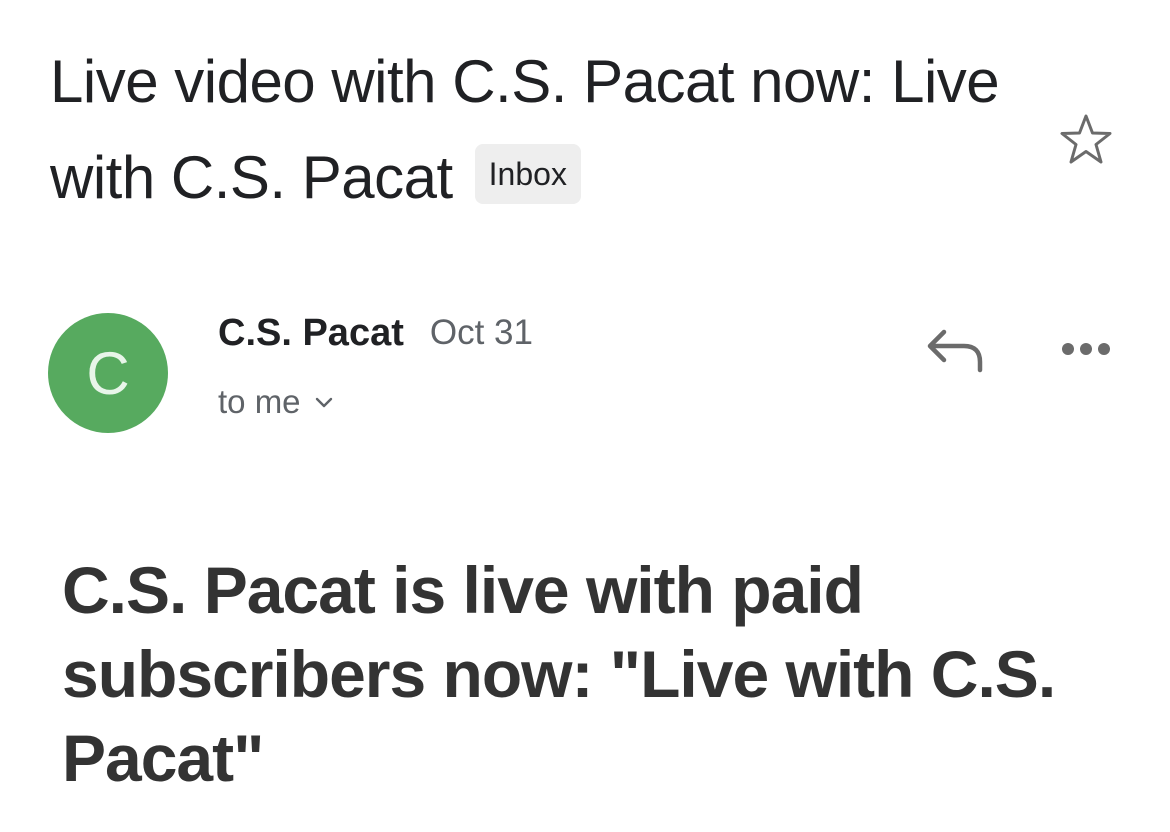 Image resolution: width=1170 pixels, height=832 pixels. What do you see at coordinates (527, 174) in the screenshot?
I see `inbox-label-chip: Inbox` at bounding box center [527, 174].